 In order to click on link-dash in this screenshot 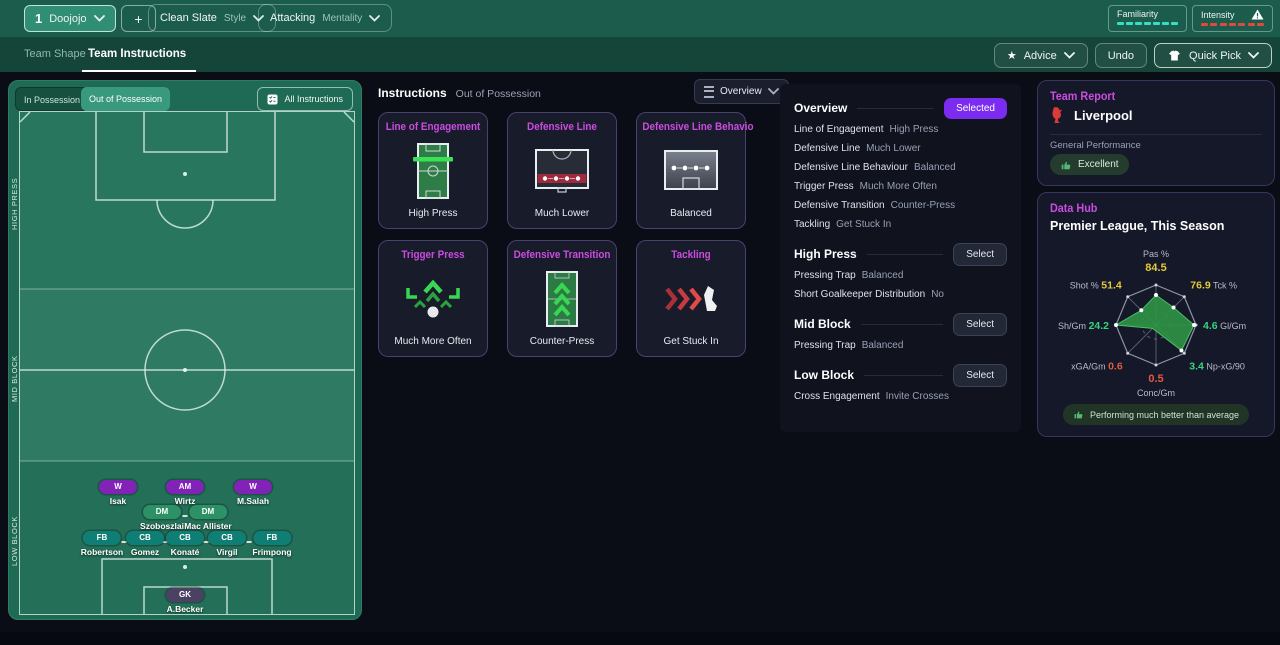, I will do `click(248, 542)`.